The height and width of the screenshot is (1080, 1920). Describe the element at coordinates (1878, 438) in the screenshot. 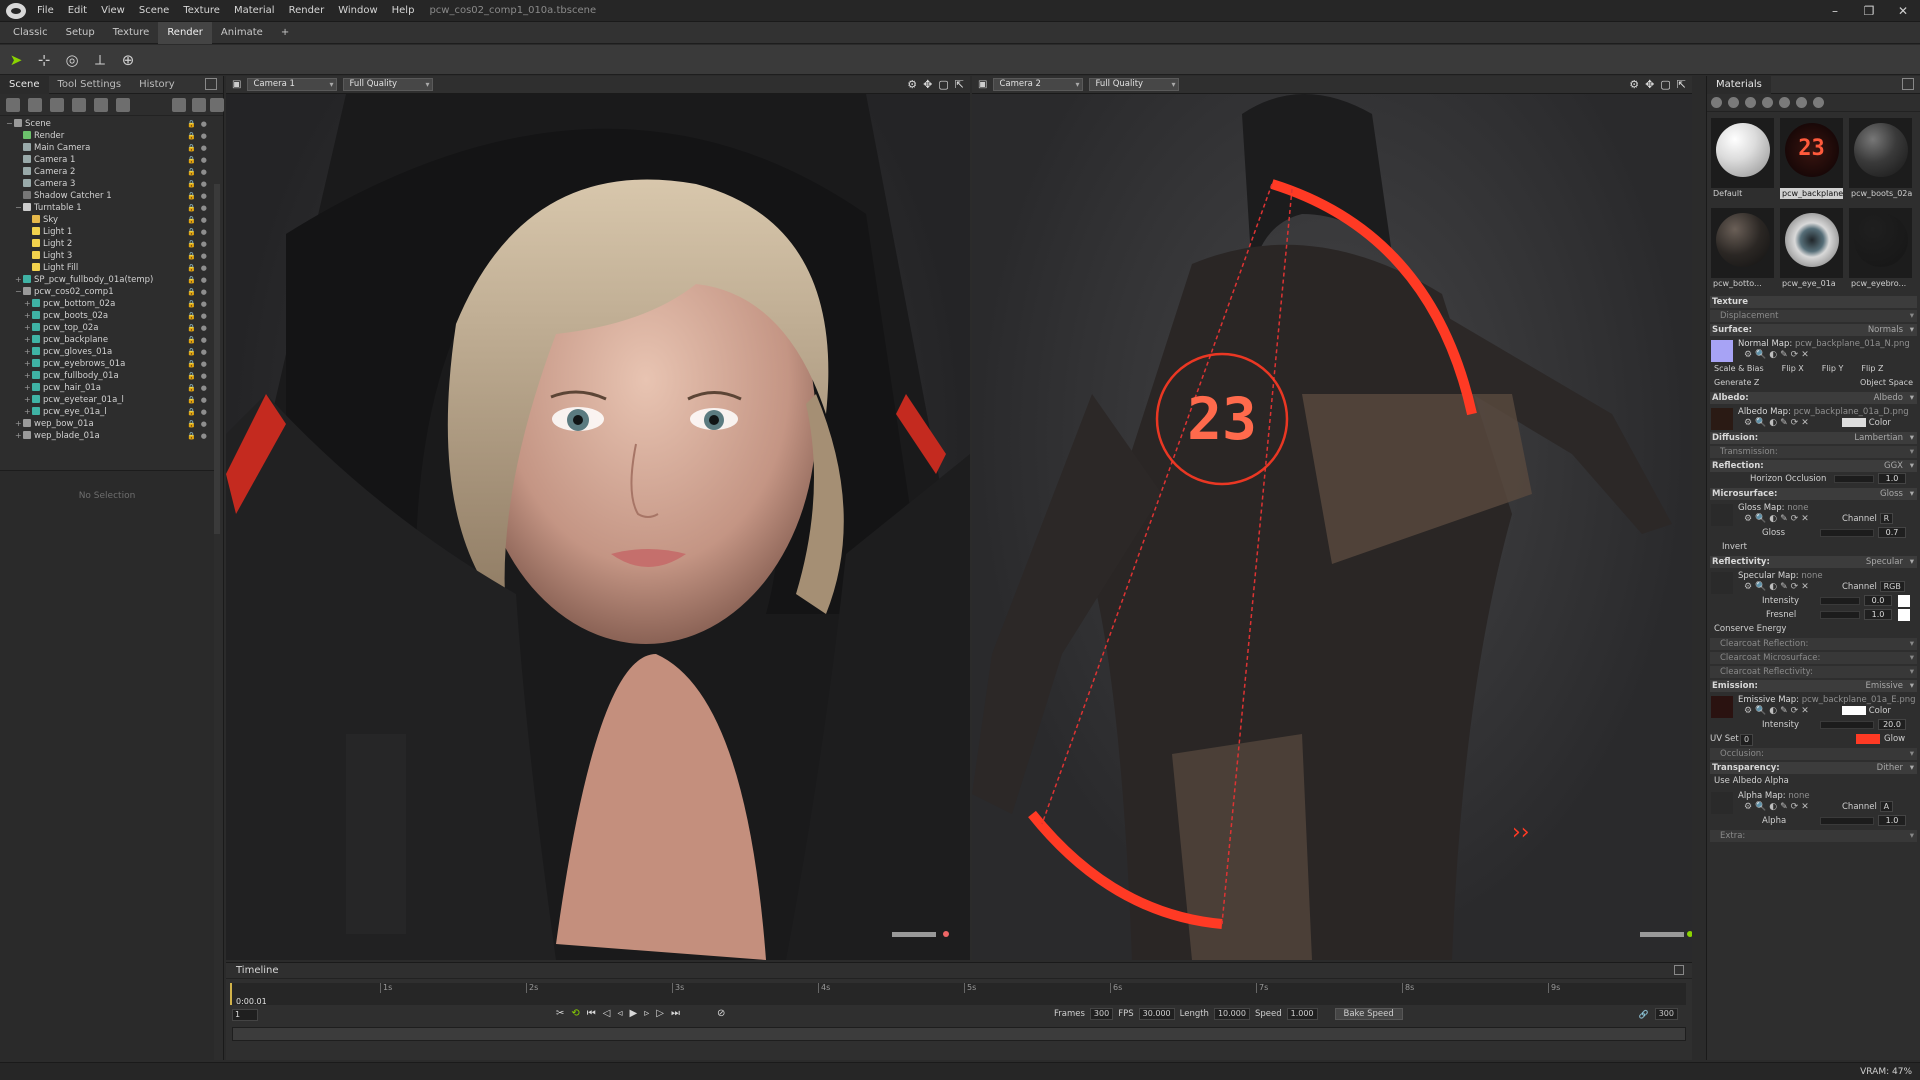

I see `diffusion-mode: Lambertian` at that location.